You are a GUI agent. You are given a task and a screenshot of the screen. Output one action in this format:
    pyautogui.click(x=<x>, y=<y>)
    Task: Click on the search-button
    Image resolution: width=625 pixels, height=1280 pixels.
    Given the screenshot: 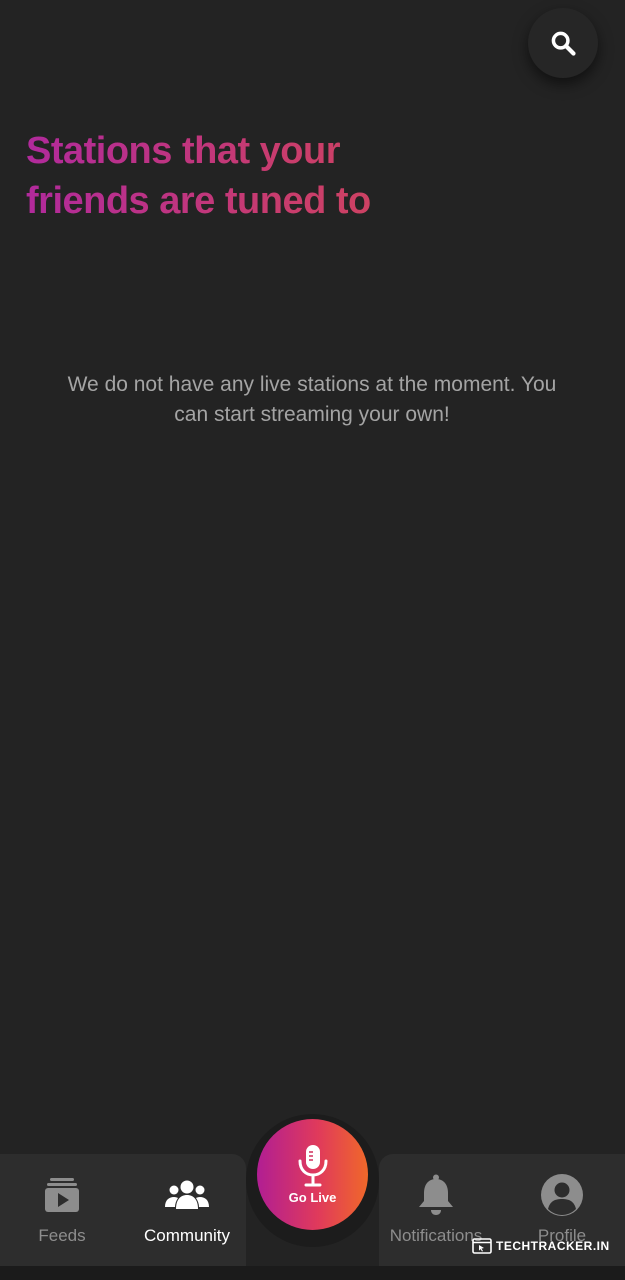 What is the action you would take?
    pyautogui.click(x=563, y=43)
    